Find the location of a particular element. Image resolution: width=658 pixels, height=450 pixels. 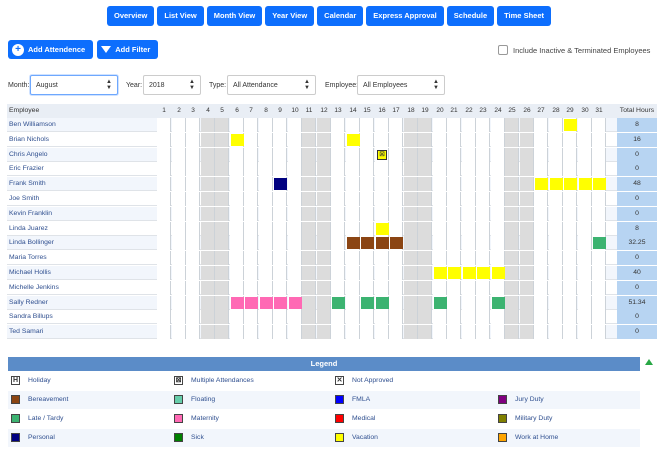

employee-name-link: Ben Williamson is located at coordinates (32, 124).